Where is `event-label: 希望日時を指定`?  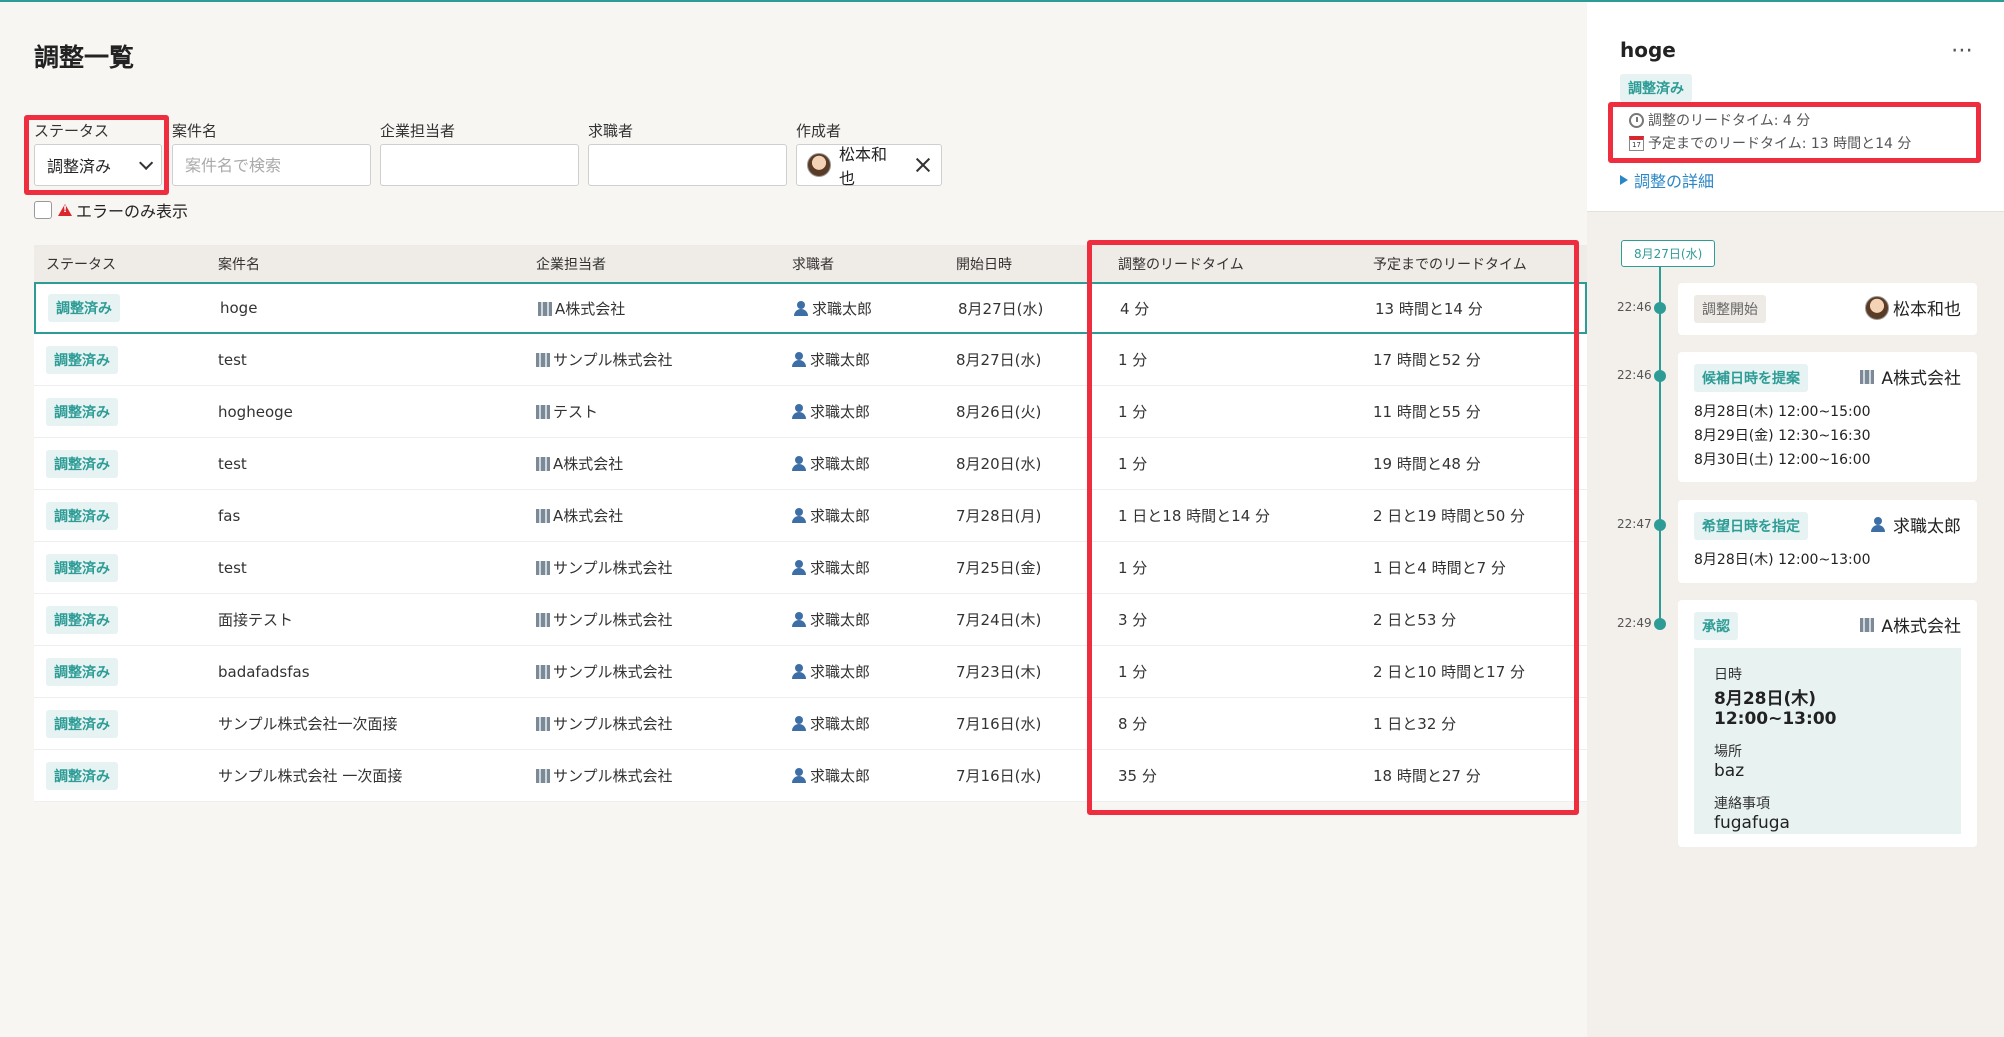
event-label: 希望日時を指定 is located at coordinates (1751, 526).